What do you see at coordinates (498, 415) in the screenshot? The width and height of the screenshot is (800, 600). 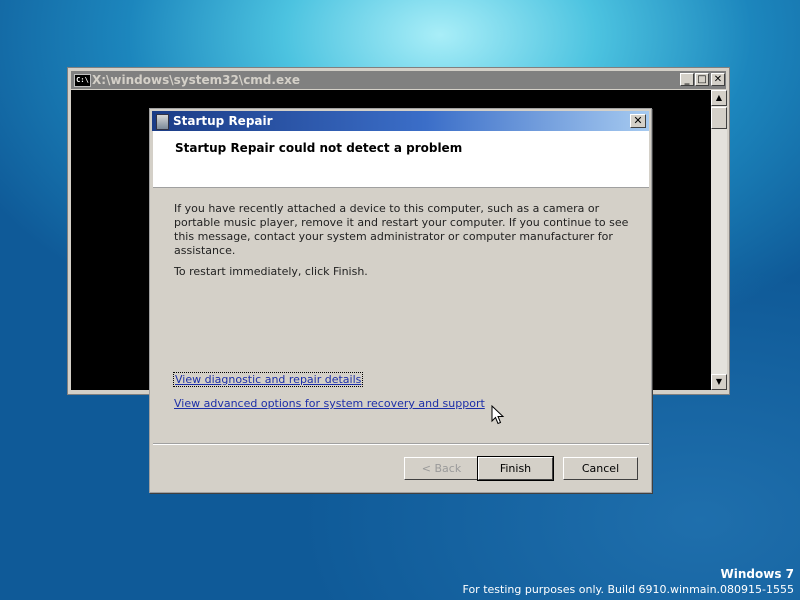 I see `mouse-pointer-icon` at bounding box center [498, 415].